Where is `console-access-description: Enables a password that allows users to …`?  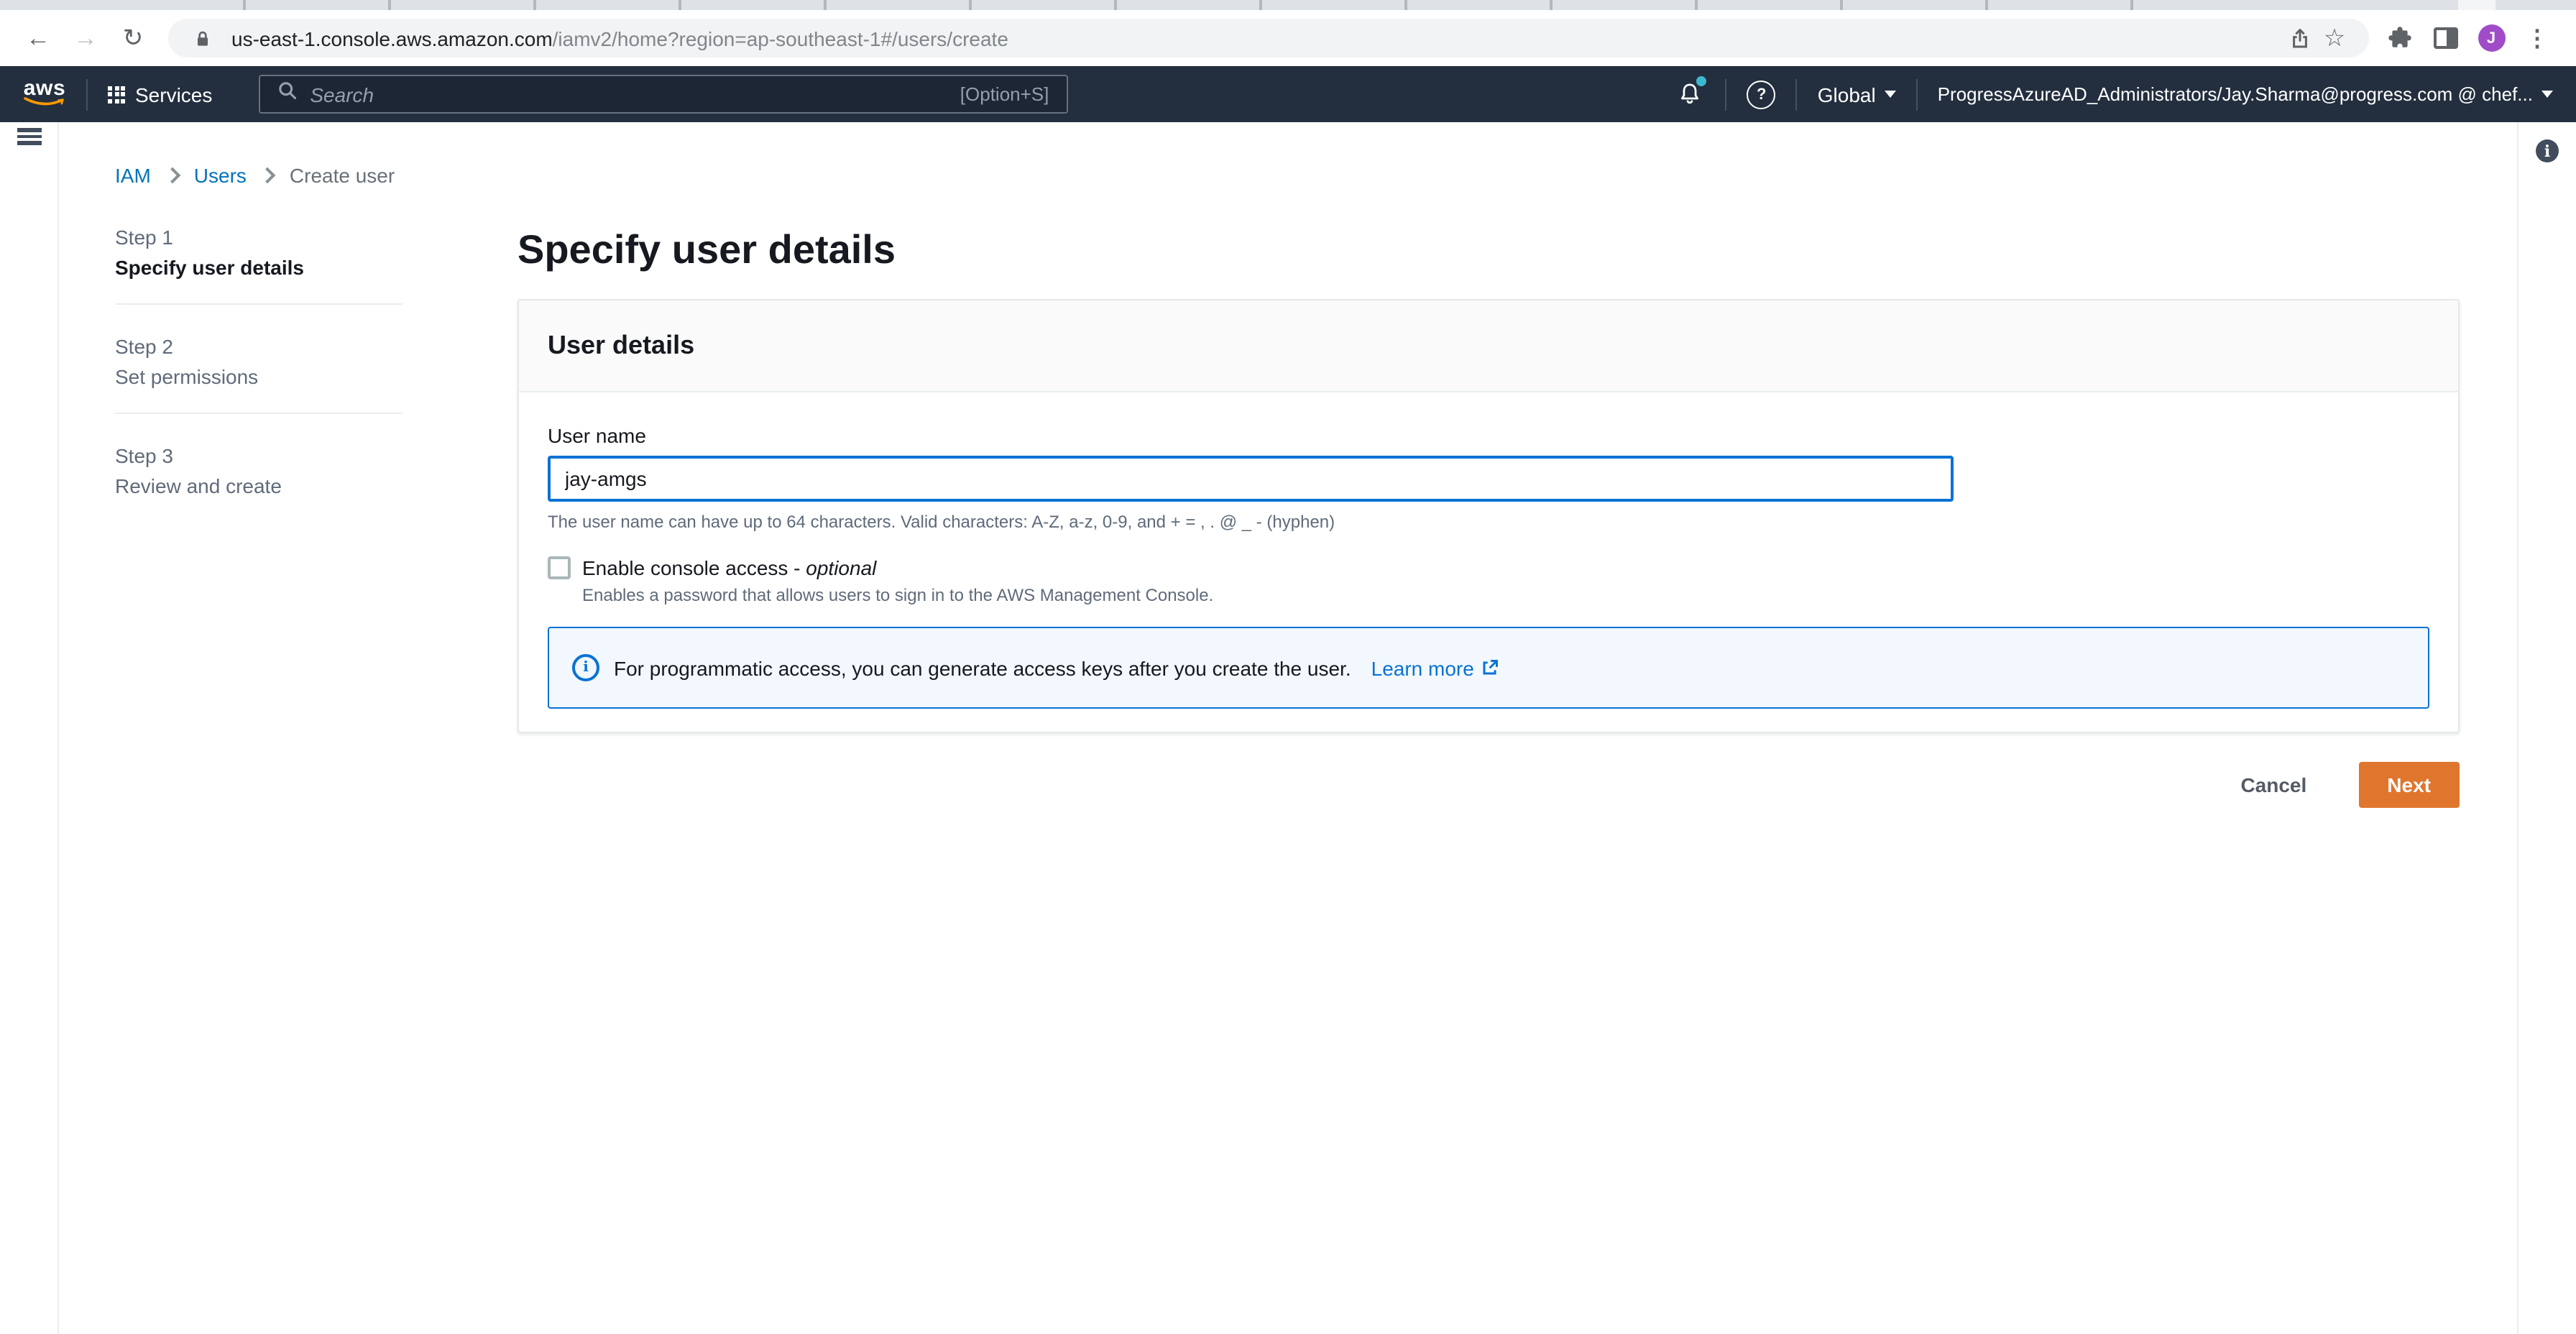 console-access-description: Enables a password that allows users to … is located at coordinates (898, 595).